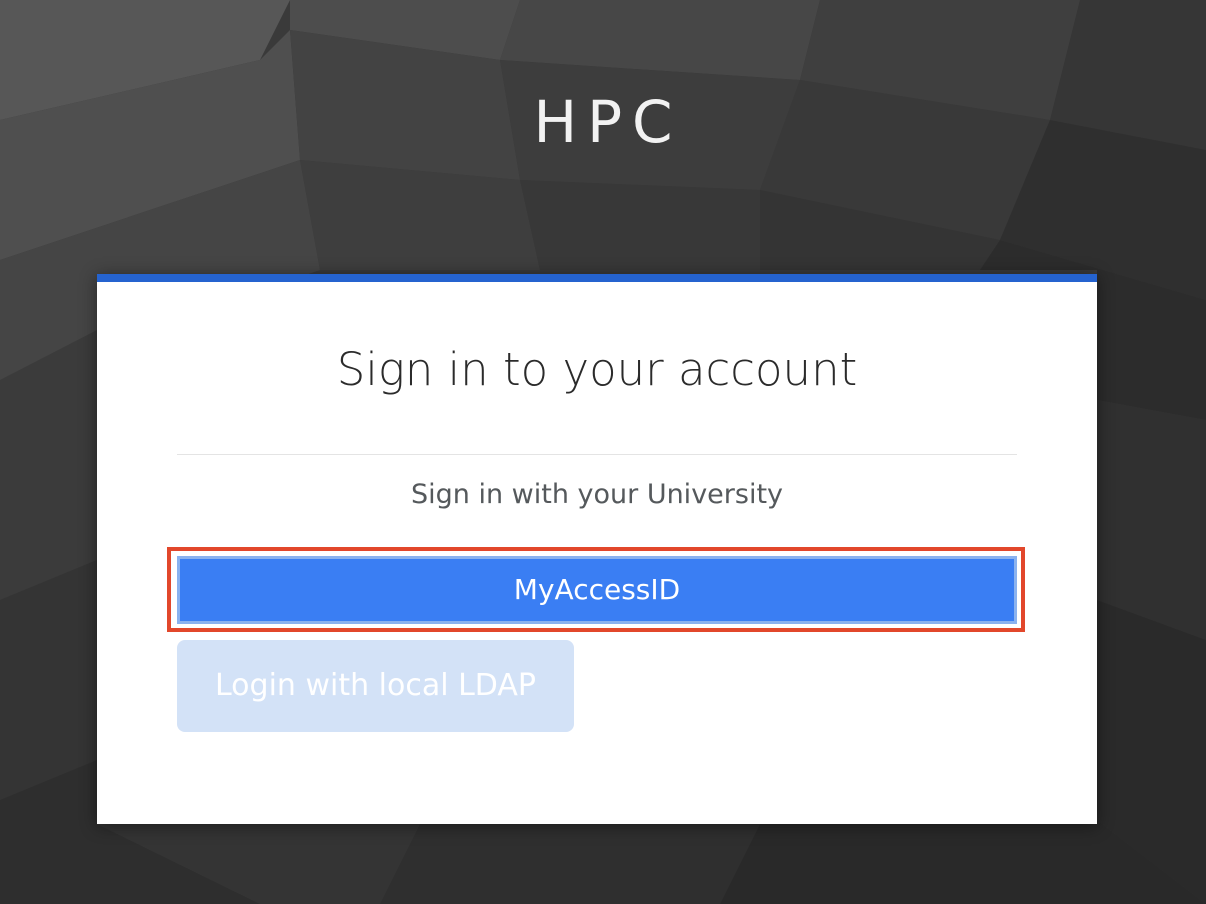 The image size is (1206, 904). Describe the element at coordinates (375, 686) in the screenshot. I see `ldap-login-button: Login with local LDAP` at that location.